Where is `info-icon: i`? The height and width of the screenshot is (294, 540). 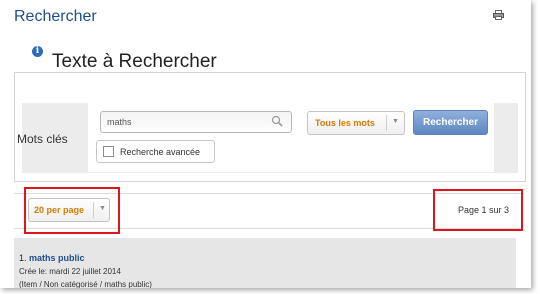
info-icon: i is located at coordinates (37, 51).